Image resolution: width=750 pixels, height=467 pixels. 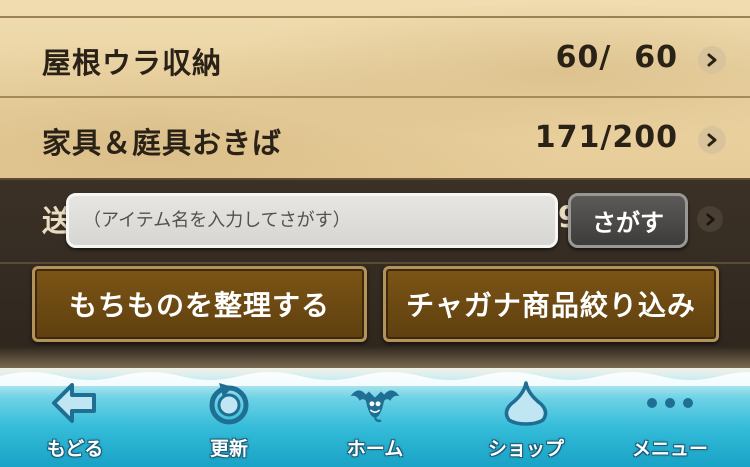 What do you see at coordinates (616, 57) in the screenshot?
I see `storage-row-count: 60/ 60` at bounding box center [616, 57].